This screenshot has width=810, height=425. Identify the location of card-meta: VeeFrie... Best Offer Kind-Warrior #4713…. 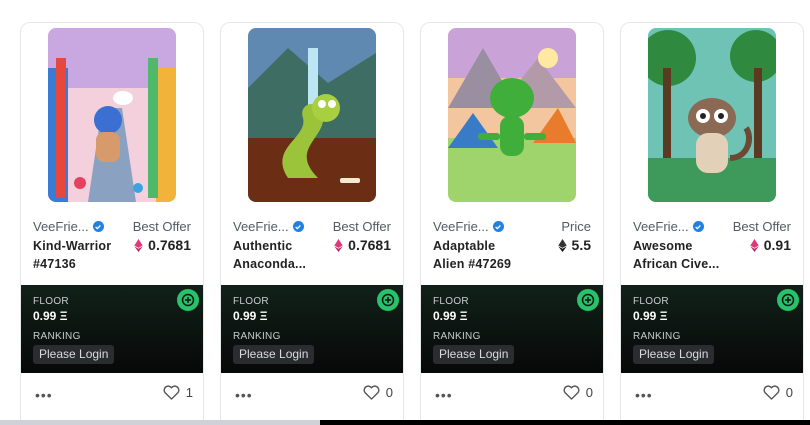
(112, 247).